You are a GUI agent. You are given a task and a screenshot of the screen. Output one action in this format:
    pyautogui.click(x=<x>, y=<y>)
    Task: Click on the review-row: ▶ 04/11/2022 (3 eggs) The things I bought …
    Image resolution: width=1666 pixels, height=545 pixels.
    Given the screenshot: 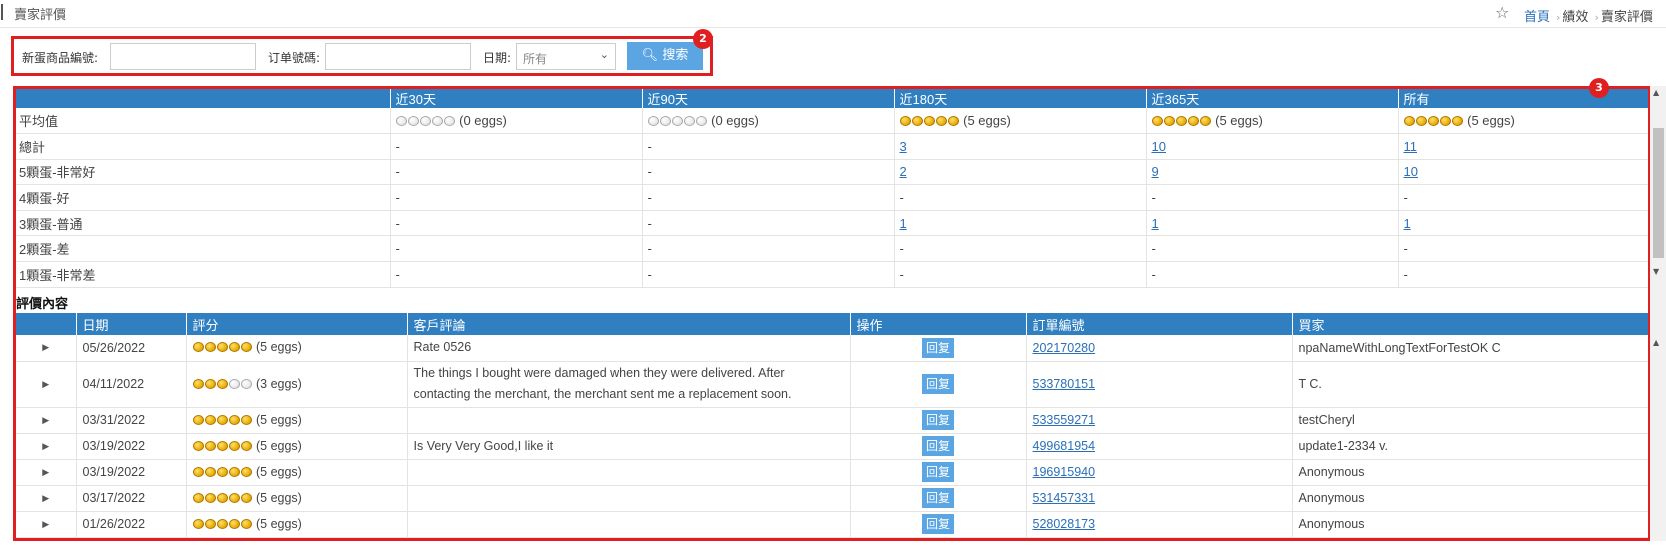 What is the action you would take?
    pyautogui.click(x=832, y=384)
    